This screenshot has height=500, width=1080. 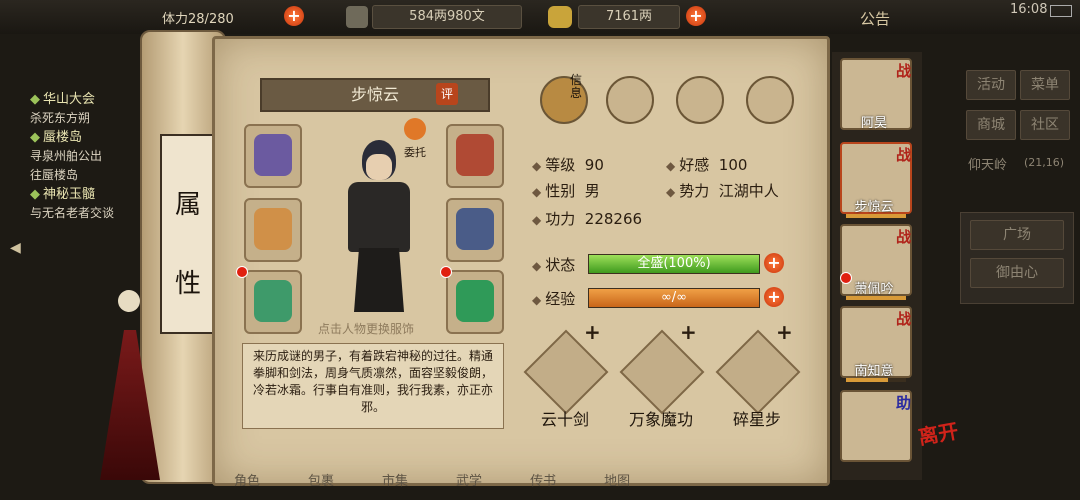 I want to click on quest-detail: 与无名老者交谈, so click(x=72, y=213).